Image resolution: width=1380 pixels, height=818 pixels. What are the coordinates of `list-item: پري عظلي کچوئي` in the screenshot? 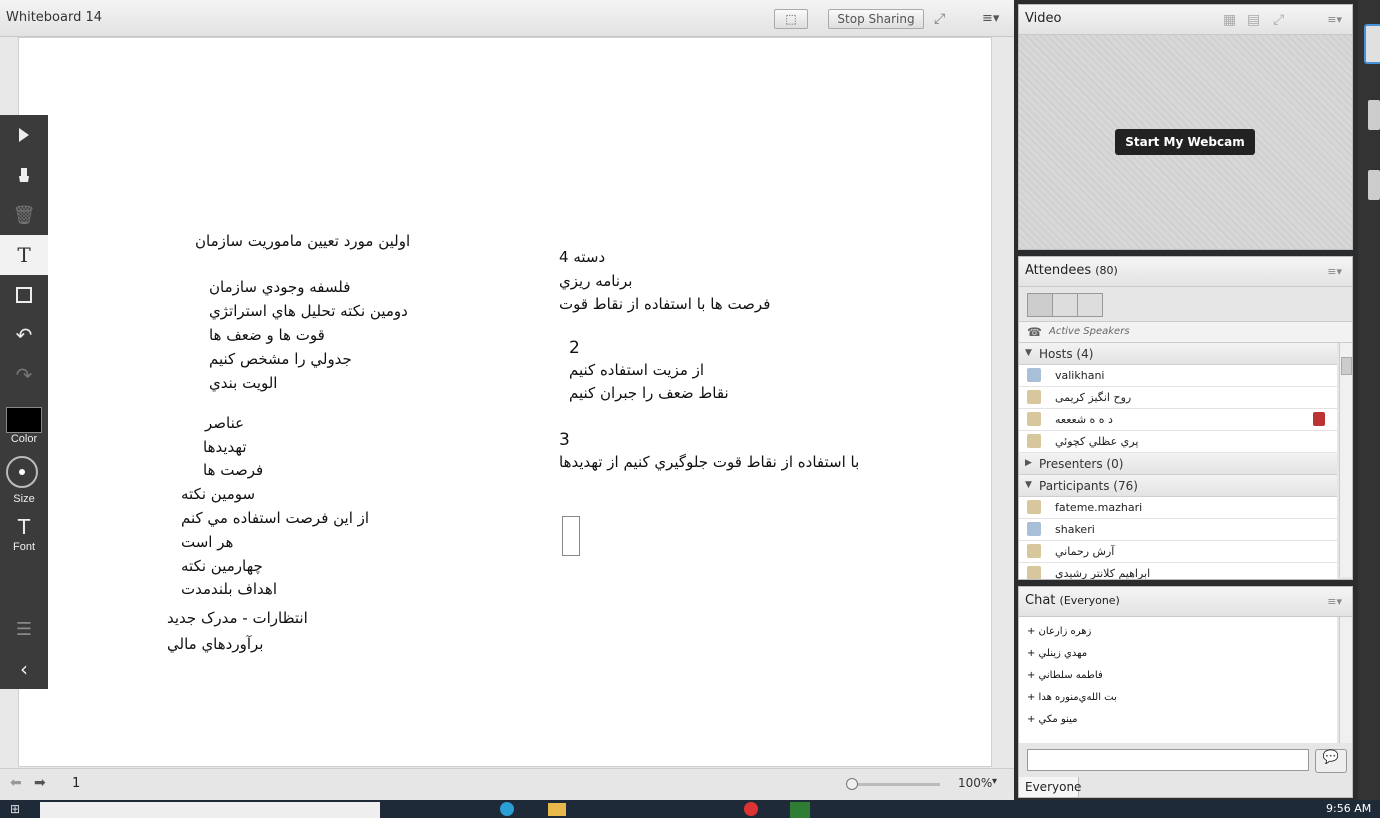 It's located at (1178, 442).